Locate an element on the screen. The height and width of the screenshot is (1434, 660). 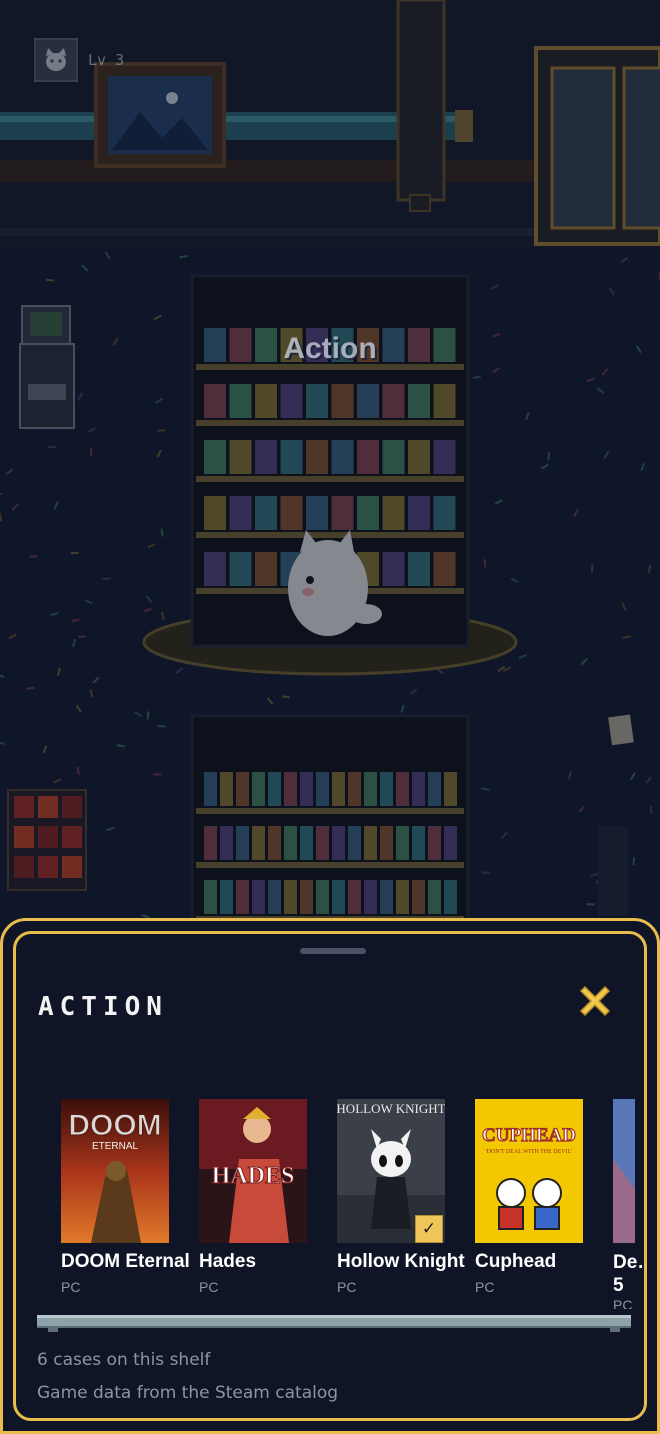
close-x-icon is located at coordinates (595, 1001).